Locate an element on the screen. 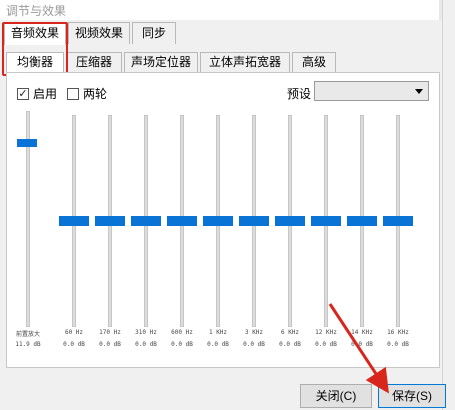 This screenshot has height=410, width=455. band-slider-5: 3 KHz 0.0 dB is located at coordinates (254, 229).